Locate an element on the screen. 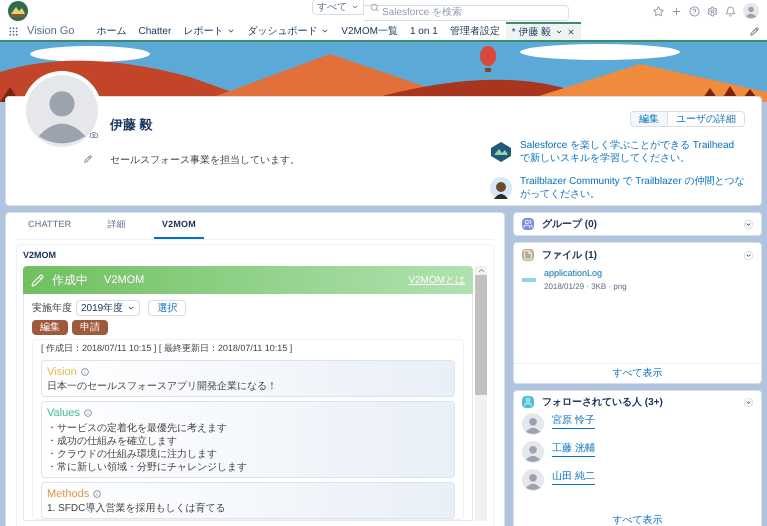 This screenshot has width=767, height=526. pencil-icon is located at coordinates (37, 280).